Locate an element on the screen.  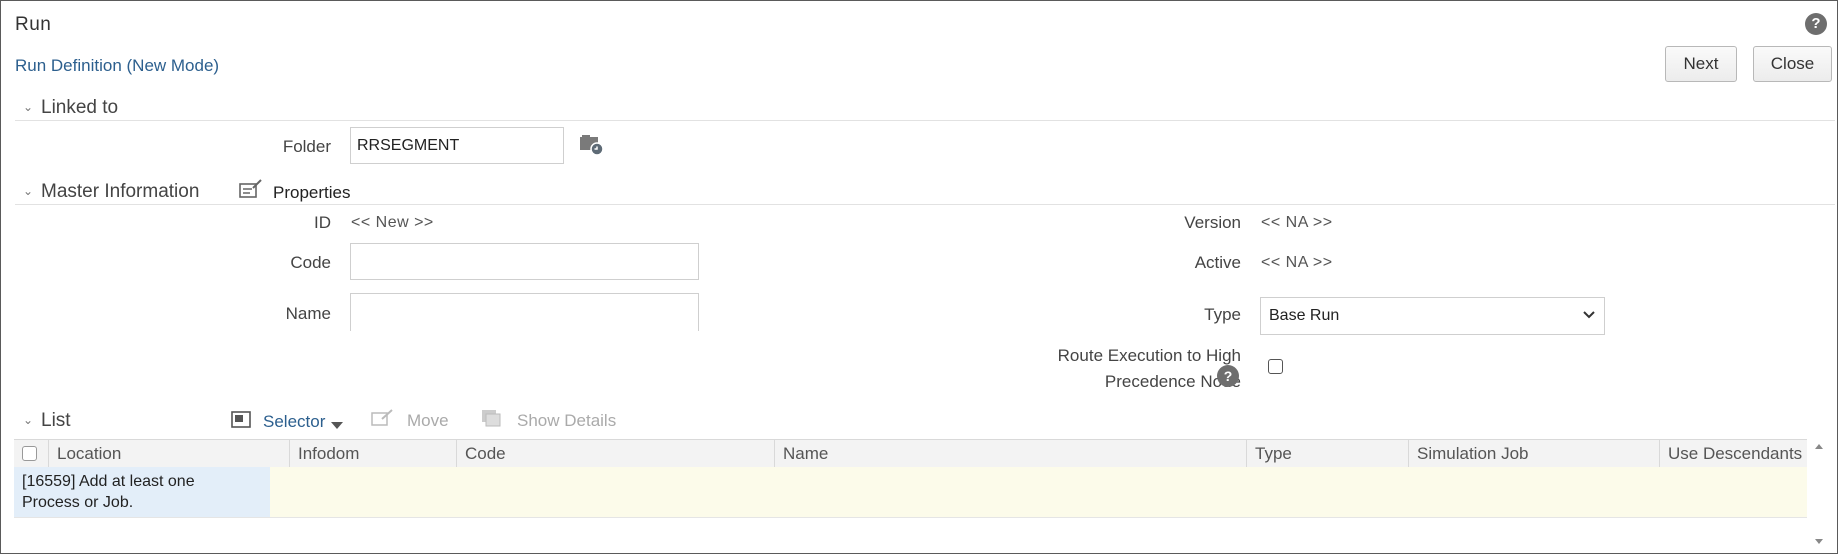
column-header-type: Type is located at coordinates (1327, 453).